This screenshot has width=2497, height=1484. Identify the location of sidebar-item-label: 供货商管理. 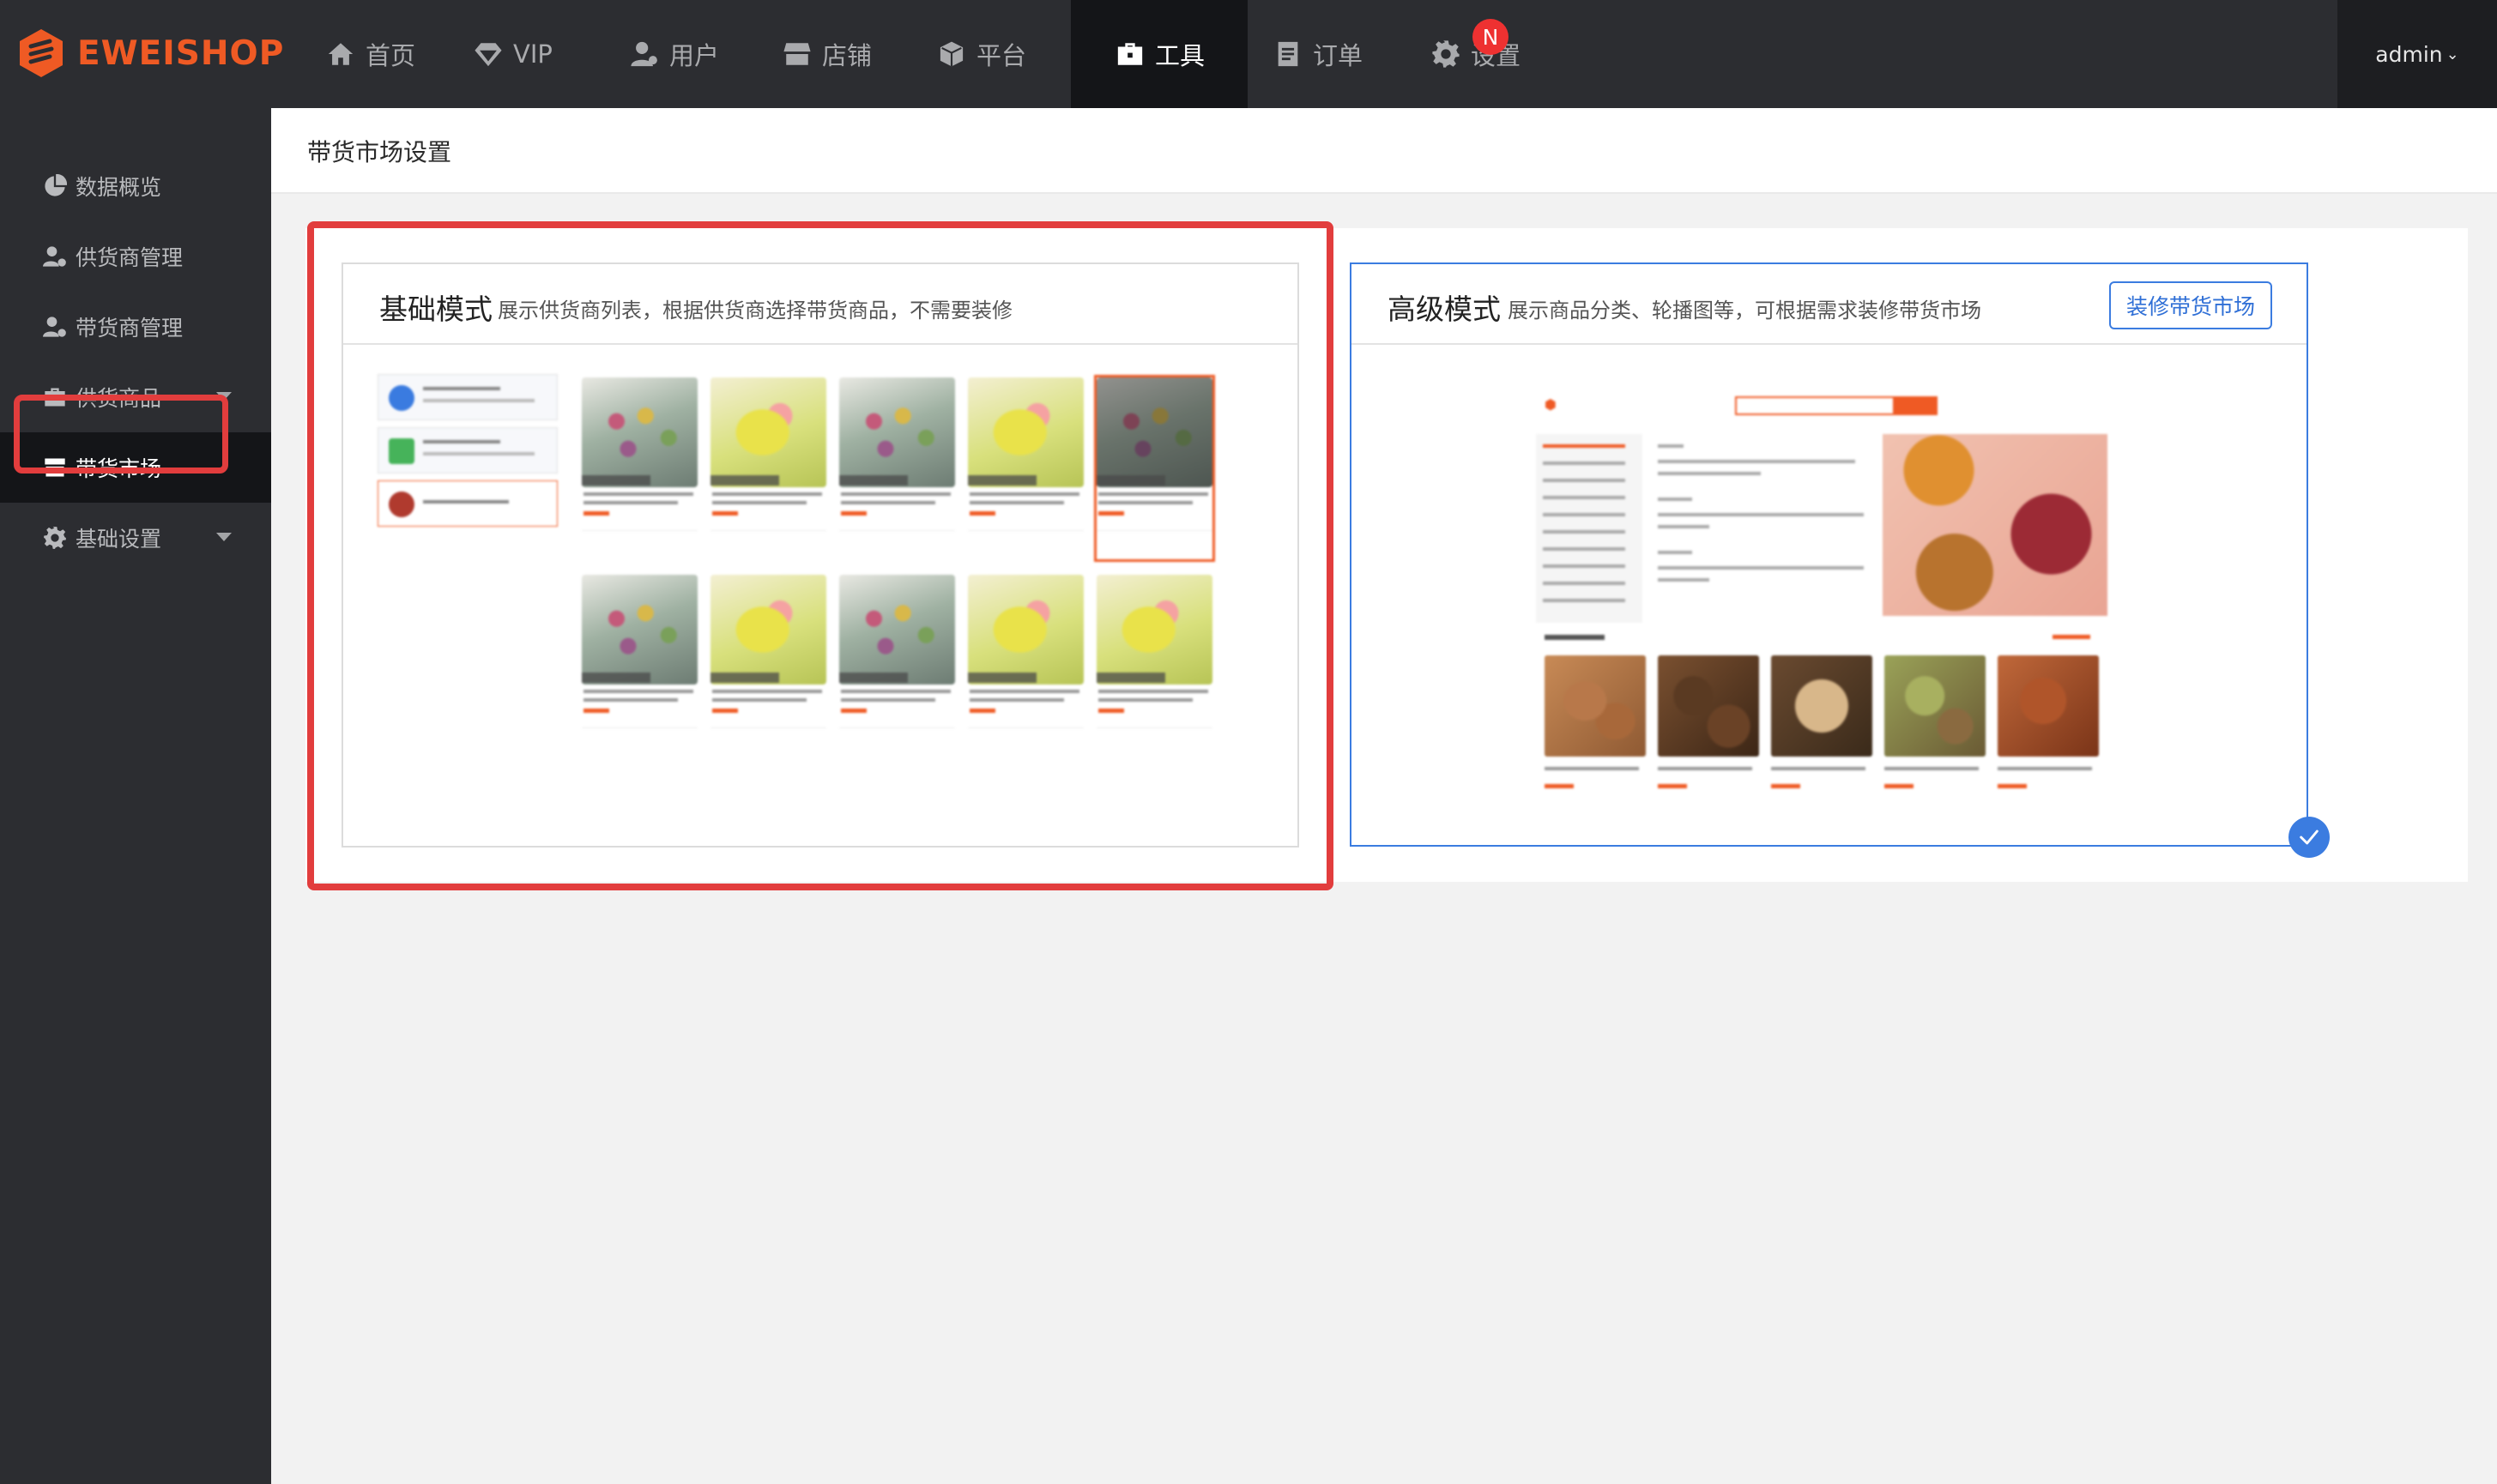
(130, 257).